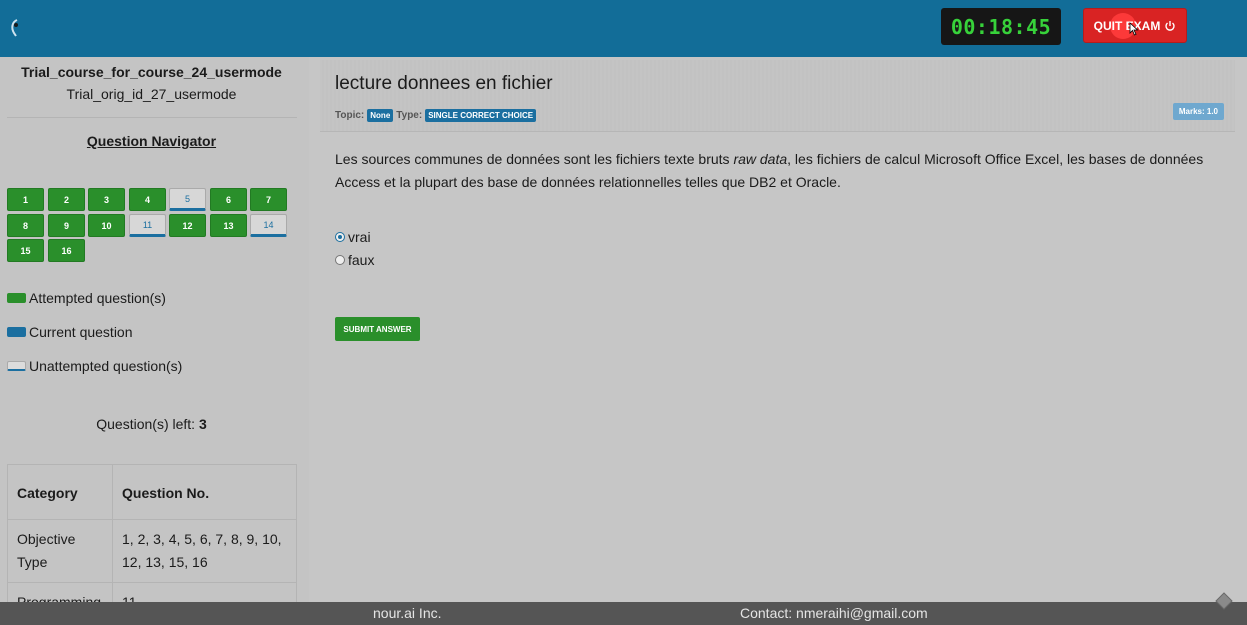  What do you see at coordinates (1134, 29) in the screenshot?
I see `mouse-pointer-icon` at bounding box center [1134, 29].